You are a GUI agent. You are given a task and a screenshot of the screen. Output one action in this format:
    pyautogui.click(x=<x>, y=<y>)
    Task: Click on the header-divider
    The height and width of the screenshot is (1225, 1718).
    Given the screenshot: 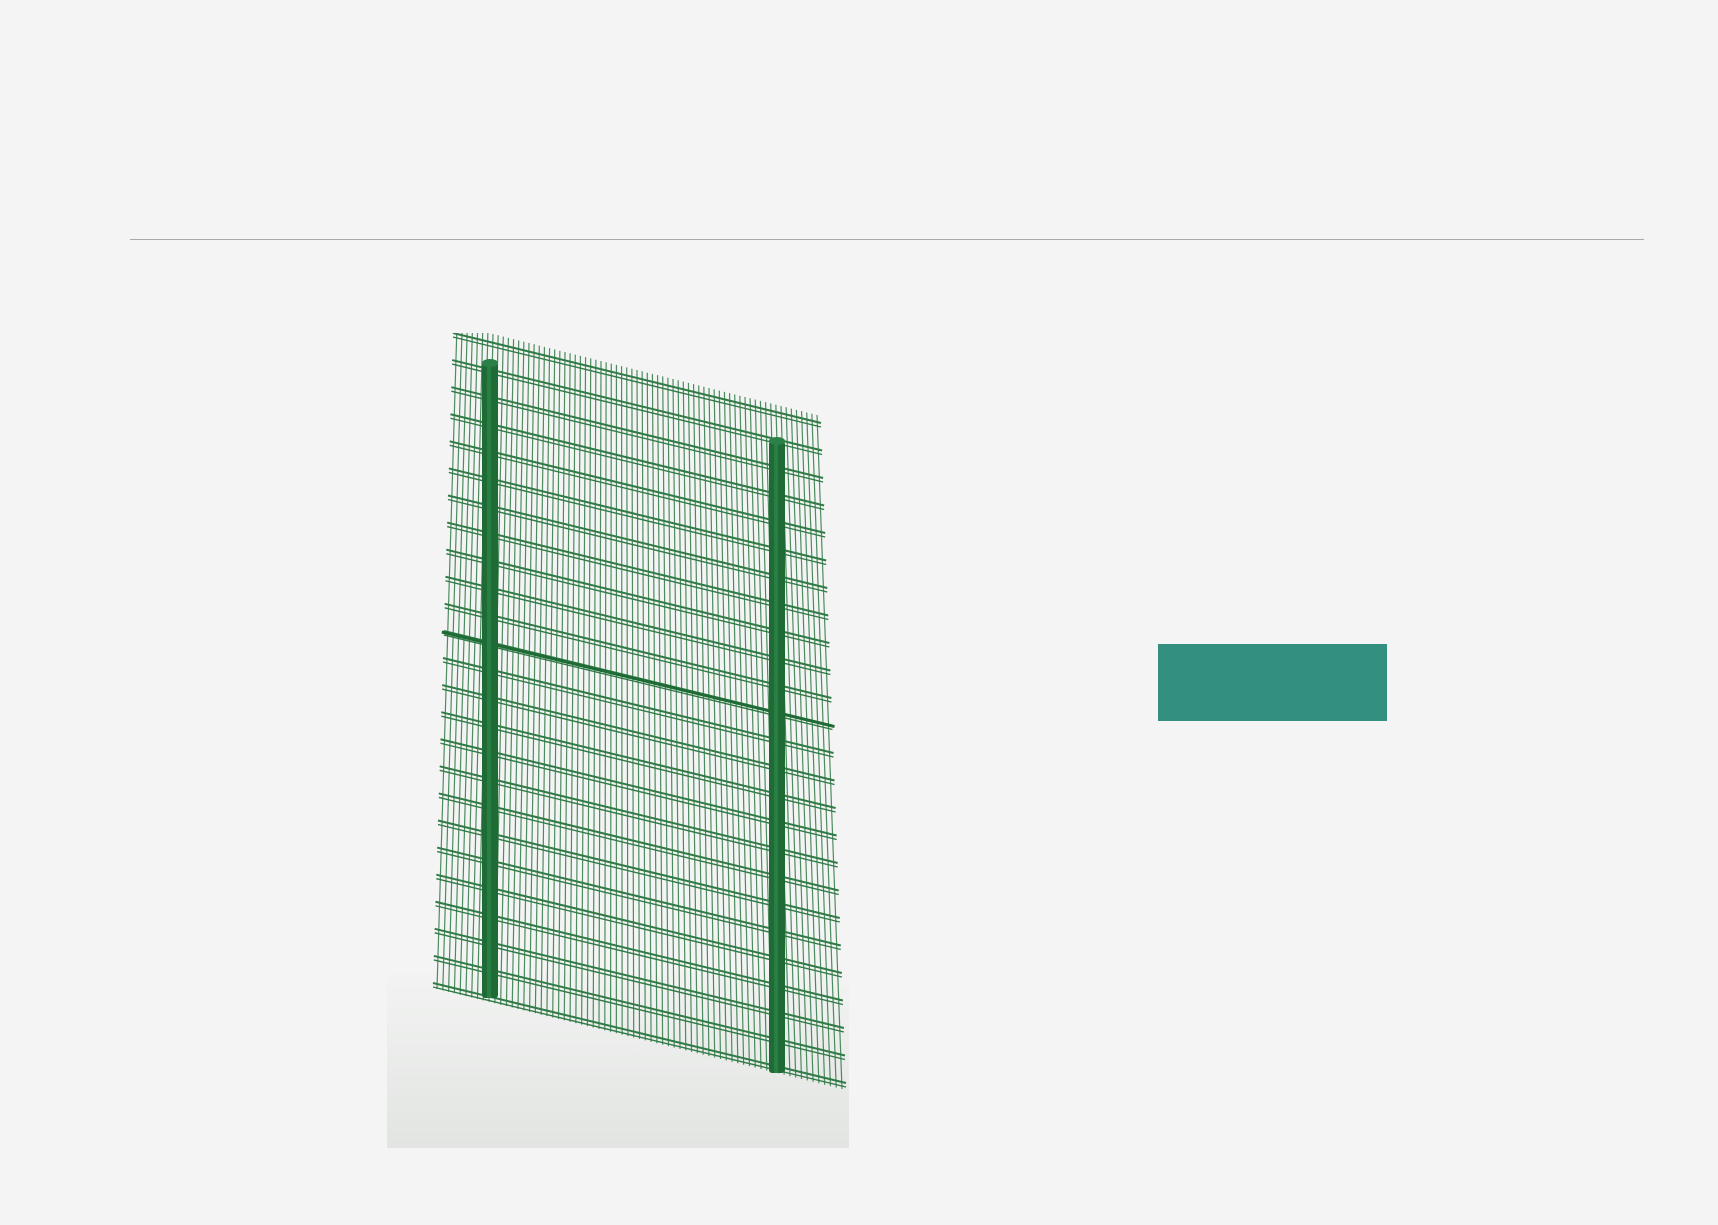 What is the action you would take?
    pyautogui.click(x=887, y=239)
    